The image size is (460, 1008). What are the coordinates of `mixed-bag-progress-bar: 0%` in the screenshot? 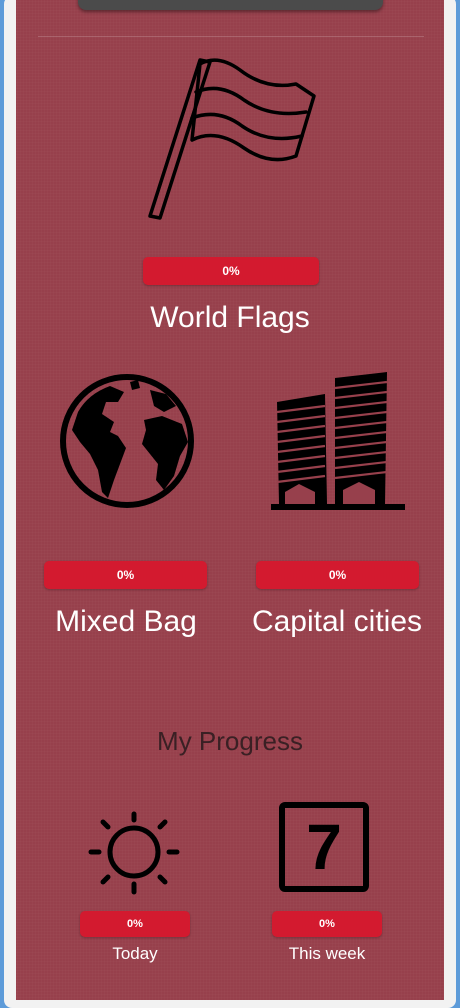 It's located at (125, 575).